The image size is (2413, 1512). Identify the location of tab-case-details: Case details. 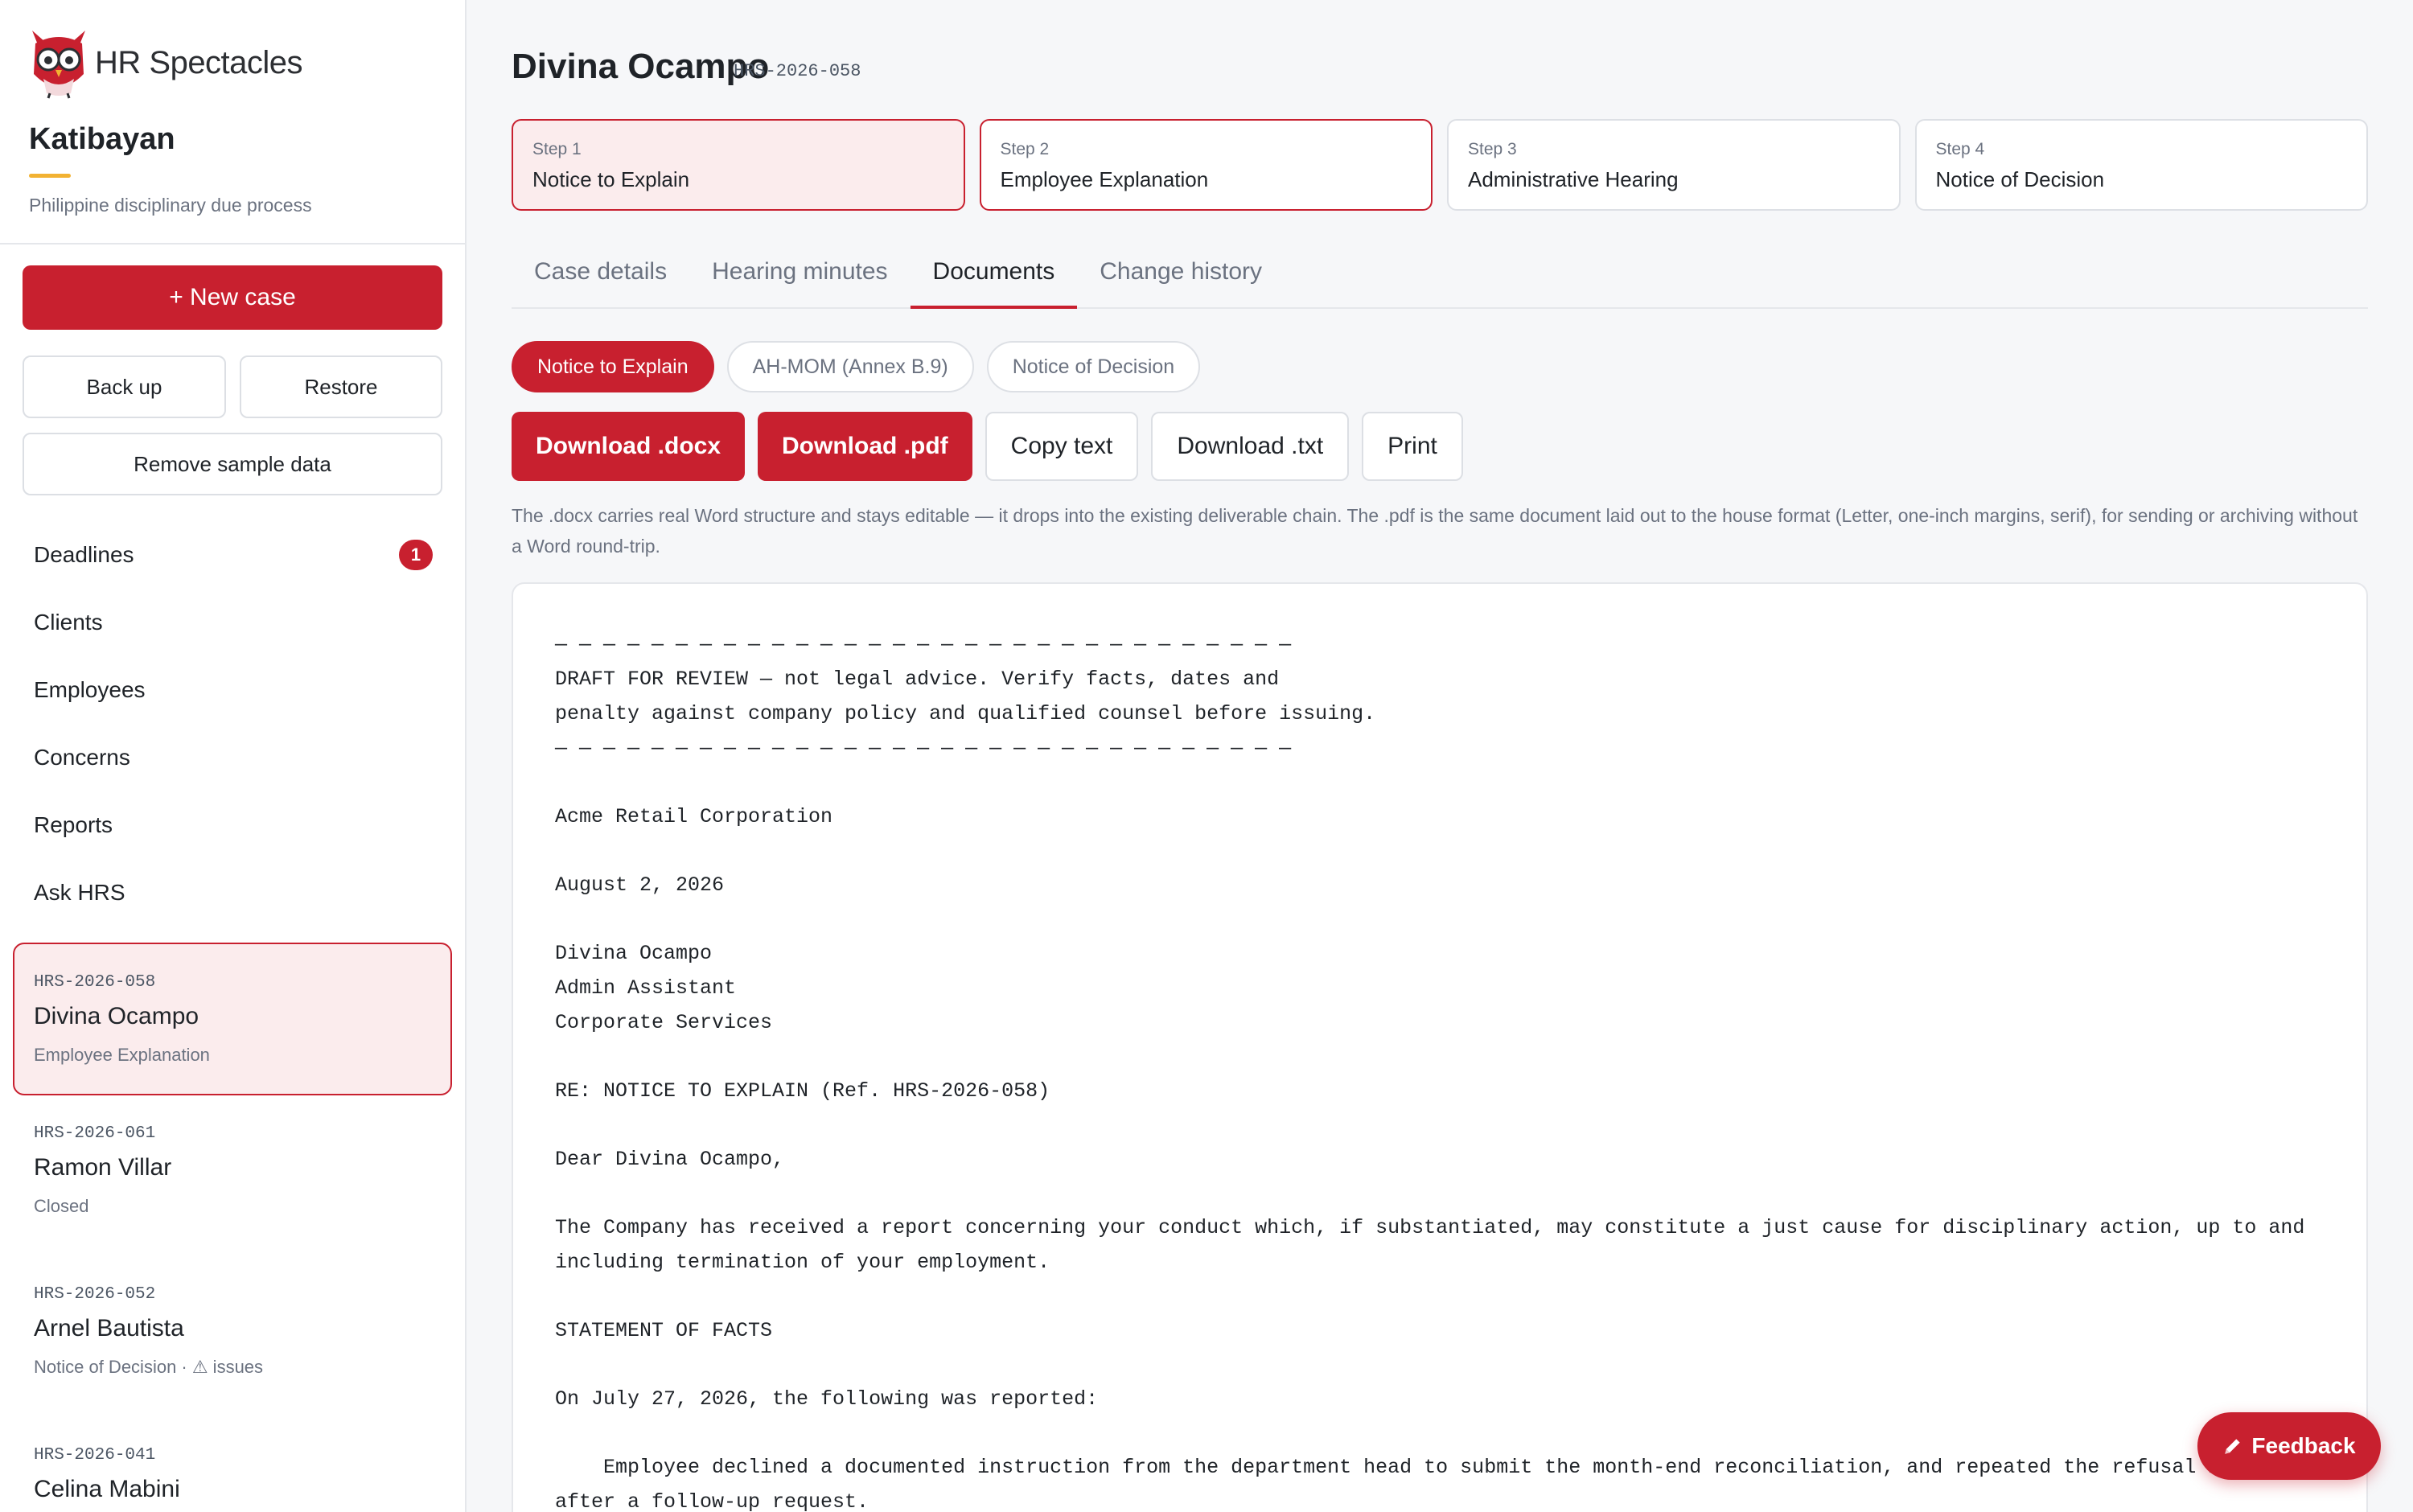
(600, 275).